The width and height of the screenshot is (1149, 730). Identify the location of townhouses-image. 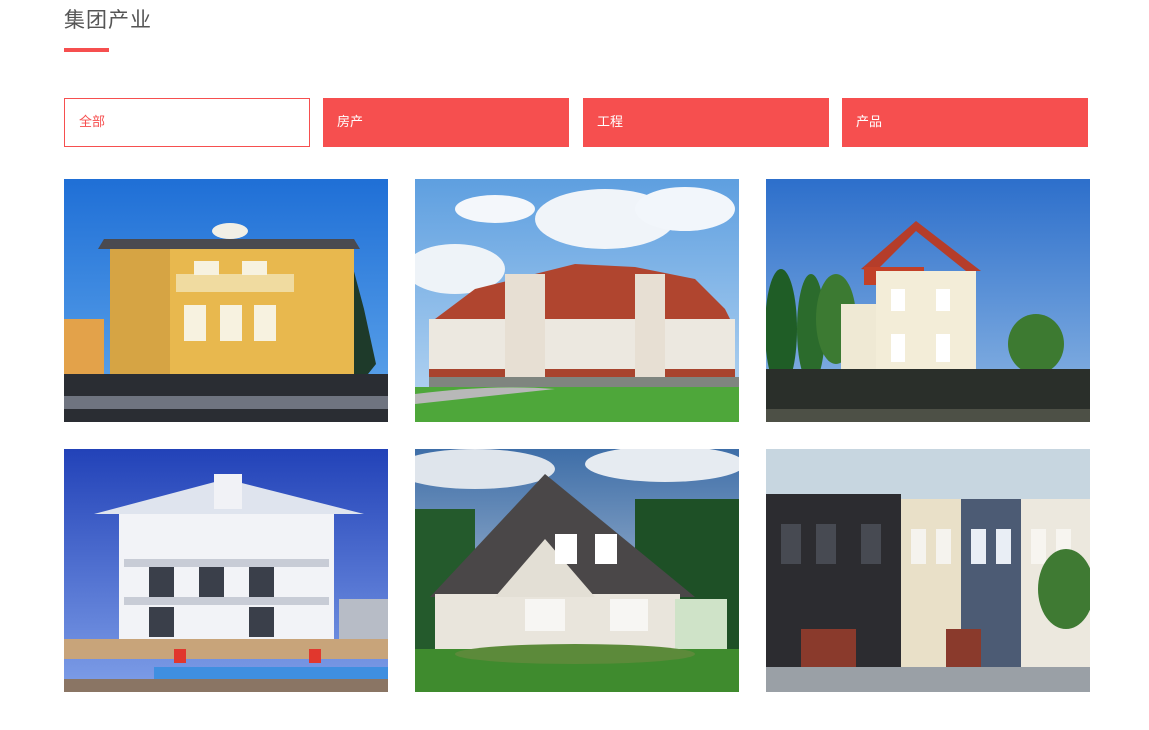
(928, 570).